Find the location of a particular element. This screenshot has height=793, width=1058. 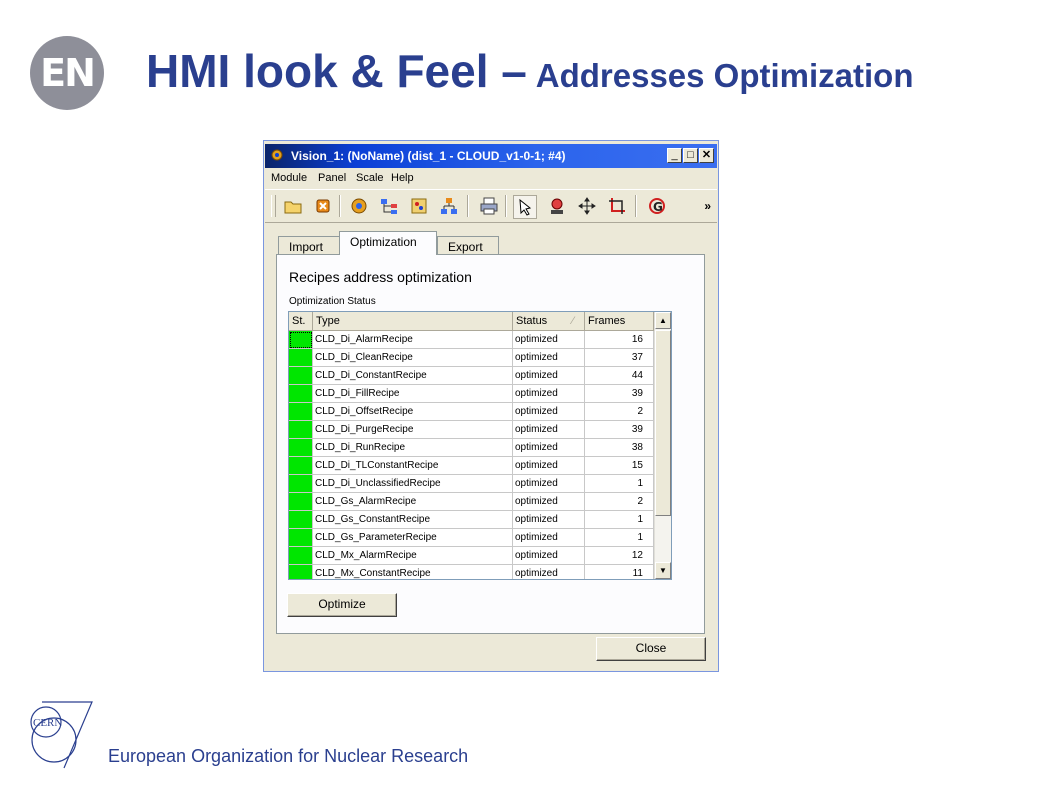

table-row: CLD_Di_TLConstantRecipe optimized 15 is located at coordinates (471, 466).